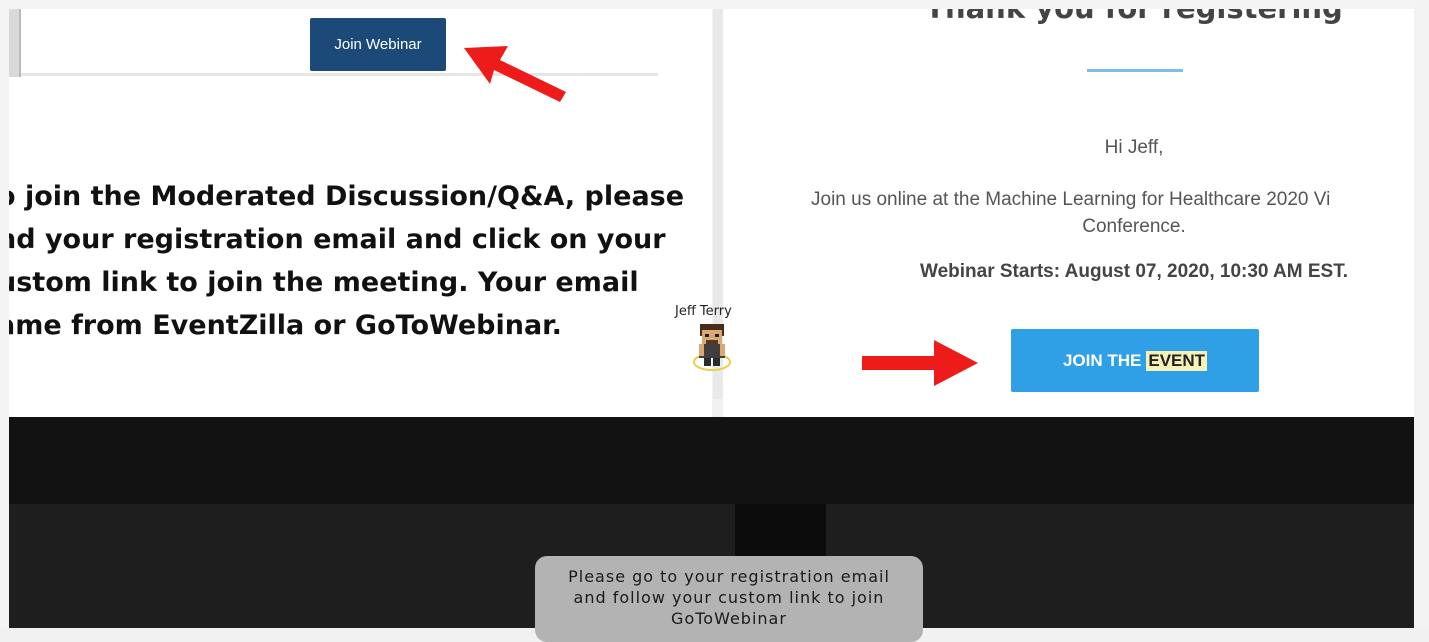  Describe the element at coordinates (1134, 226) in the screenshot. I see `invite-text-line: Conference.` at that location.